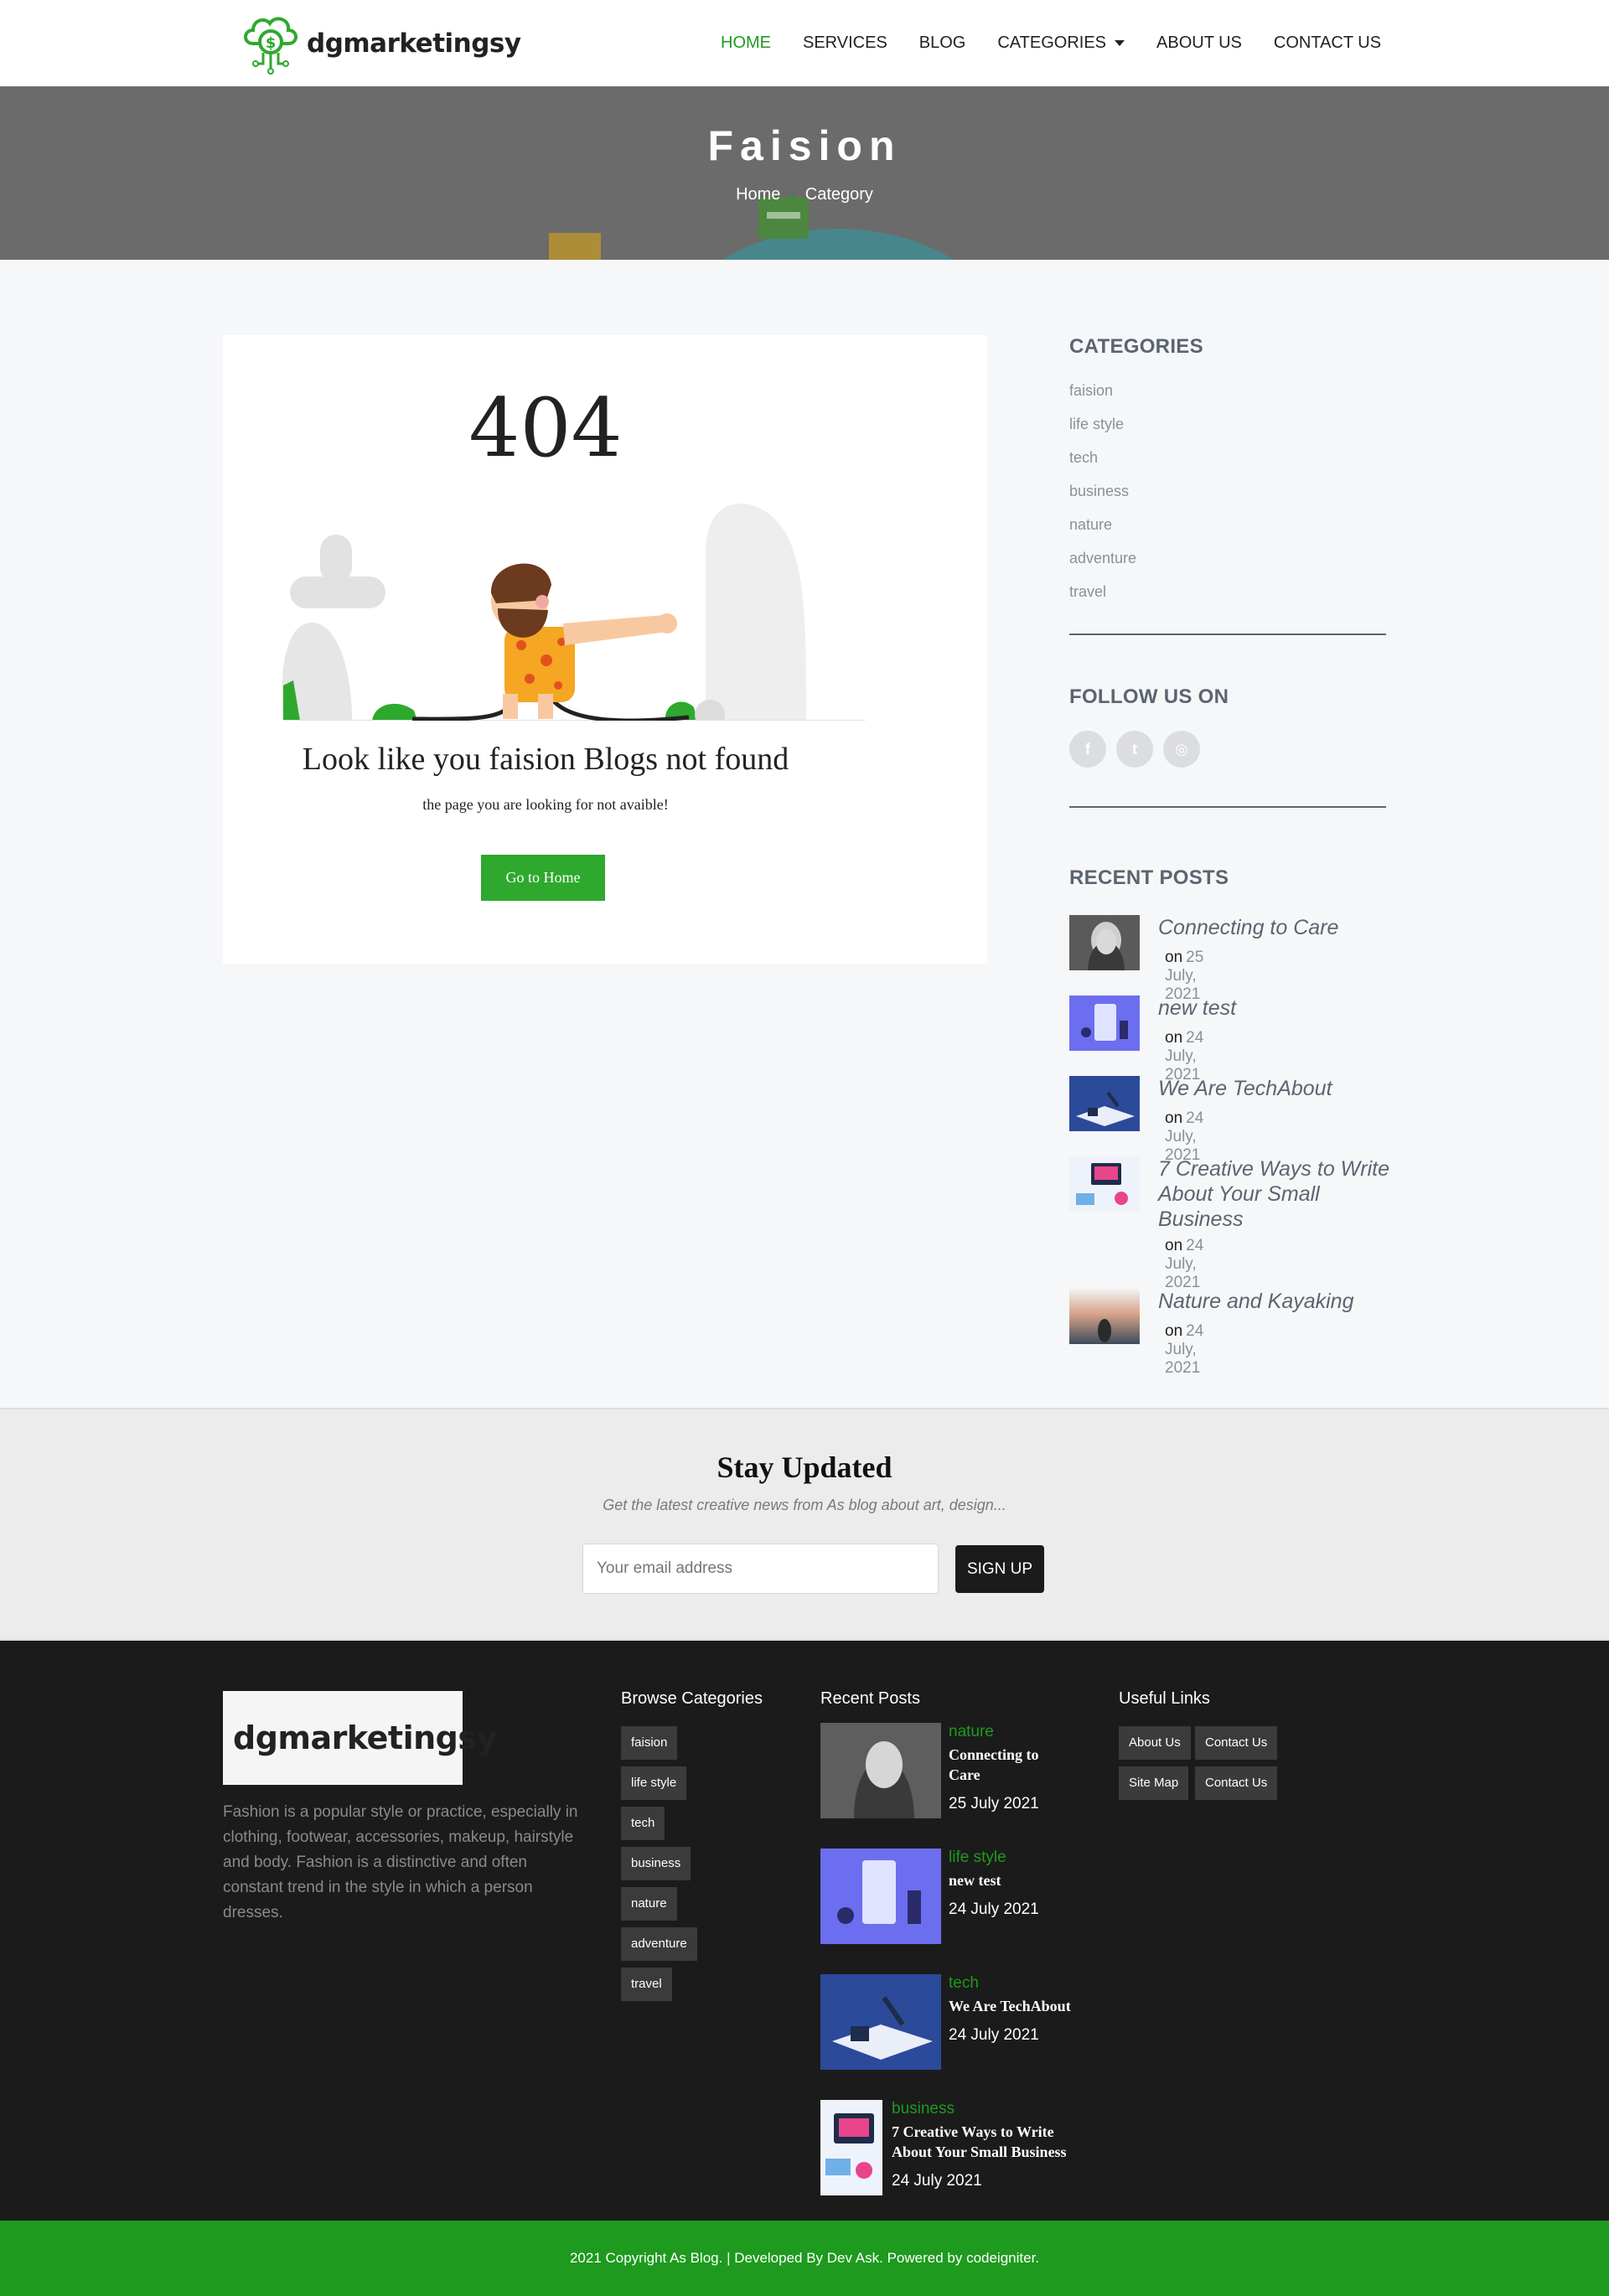 This screenshot has height=2296, width=1609. What do you see at coordinates (1136, 347) in the screenshot?
I see `categories-heading: CATEGORIES` at bounding box center [1136, 347].